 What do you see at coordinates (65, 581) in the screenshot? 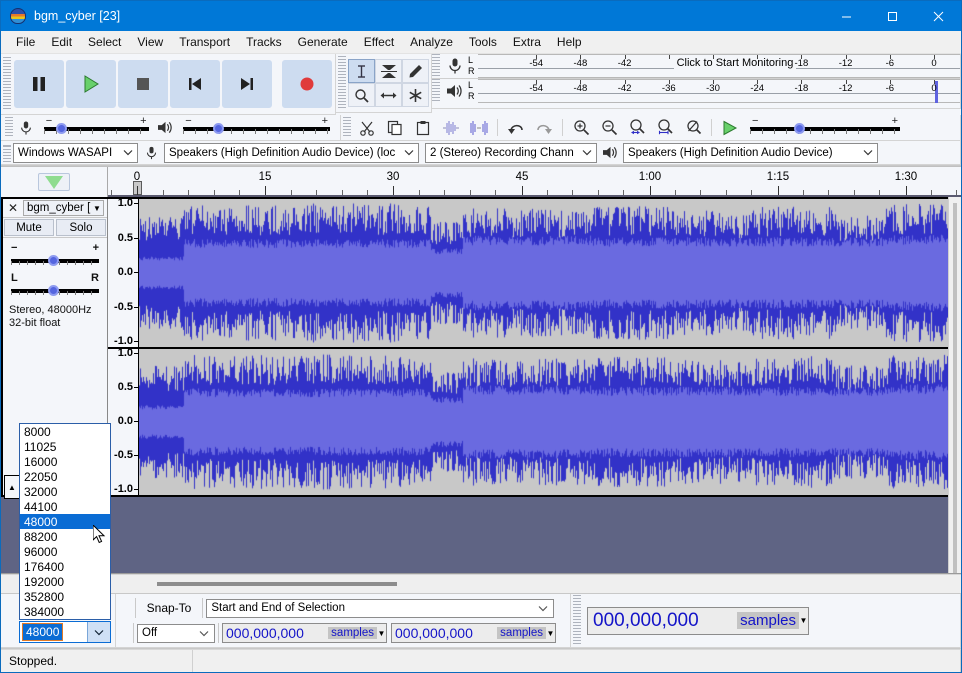
I see `sample-rate-option: 192000` at bounding box center [65, 581].